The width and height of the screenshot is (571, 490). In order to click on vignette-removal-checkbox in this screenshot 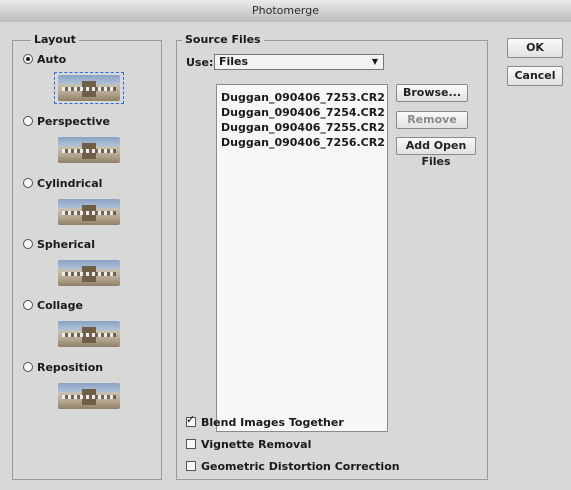, I will do `click(191, 444)`.